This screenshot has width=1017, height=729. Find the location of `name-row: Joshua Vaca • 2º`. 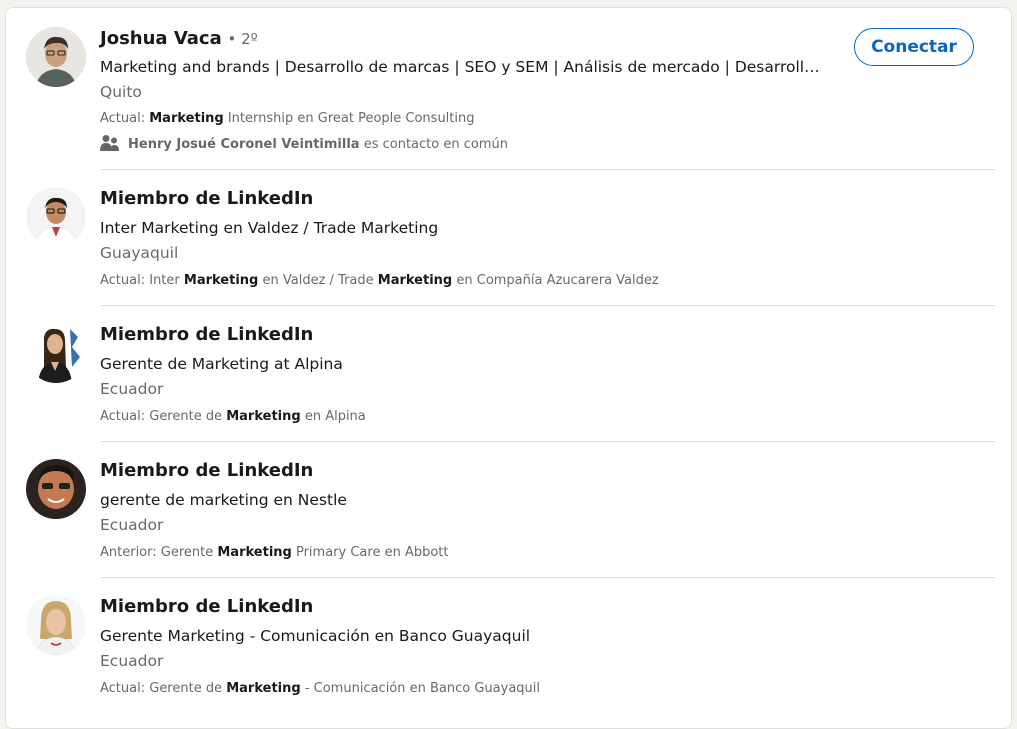

name-row: Joshua Vaca • 2º is located at coordinates (179, 39).